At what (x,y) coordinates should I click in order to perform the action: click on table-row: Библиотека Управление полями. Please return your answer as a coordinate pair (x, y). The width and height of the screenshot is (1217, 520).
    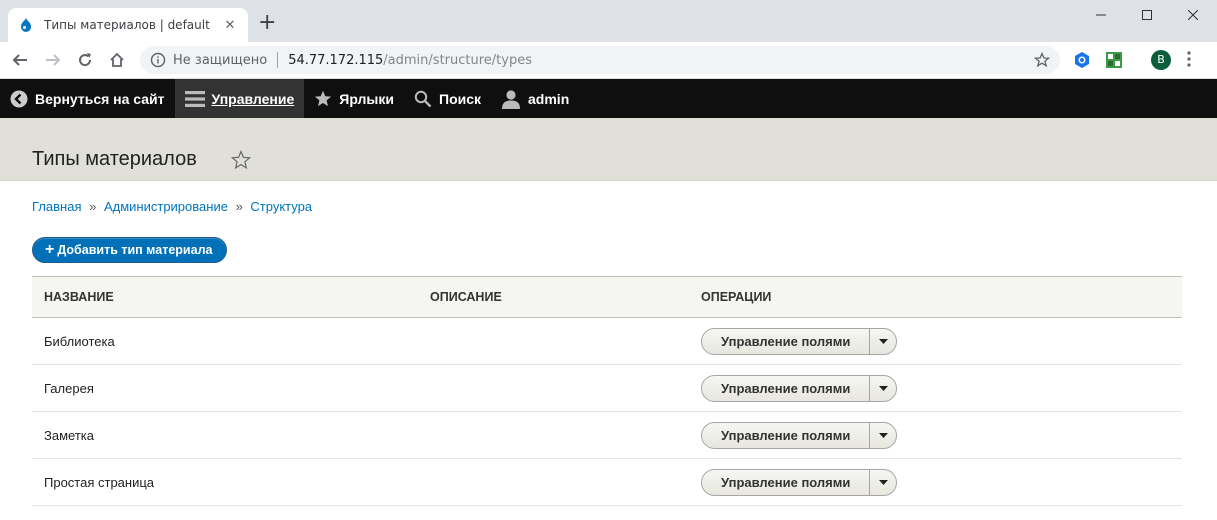
    Looking at the image, I should click on (607, 341).